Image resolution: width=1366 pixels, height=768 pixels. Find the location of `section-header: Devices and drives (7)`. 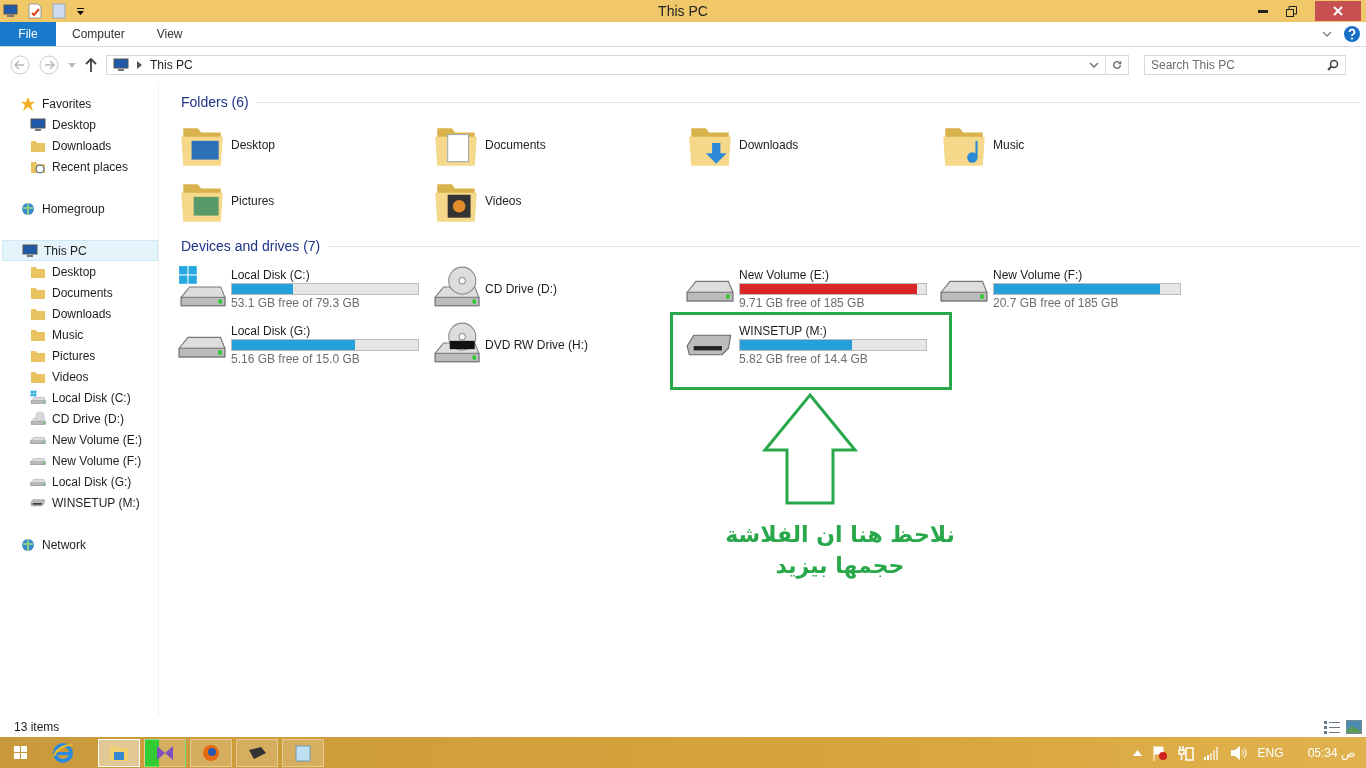

section-header: Devices and drives (7) is located at coordinates (251, 246).